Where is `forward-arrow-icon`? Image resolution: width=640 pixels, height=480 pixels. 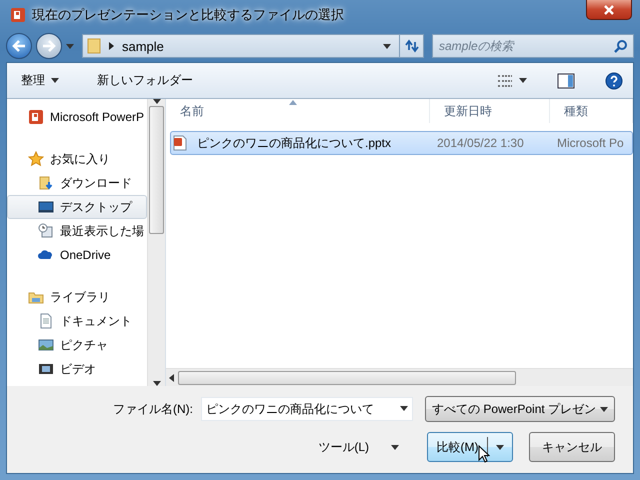
forward-arrow-icon is located at coordinates (49, 46).